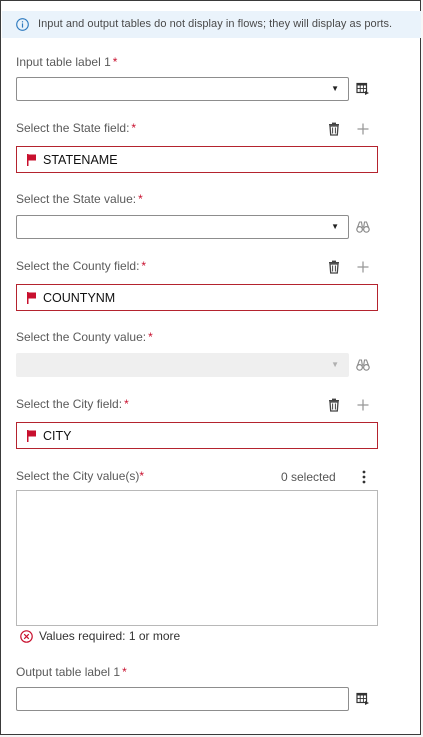 Image resolution: width=423 pixels, height=737 pixels. Describe the element at coordinates (197, 435) in the screenshot. I see `city-field-box: CITY` at that location.